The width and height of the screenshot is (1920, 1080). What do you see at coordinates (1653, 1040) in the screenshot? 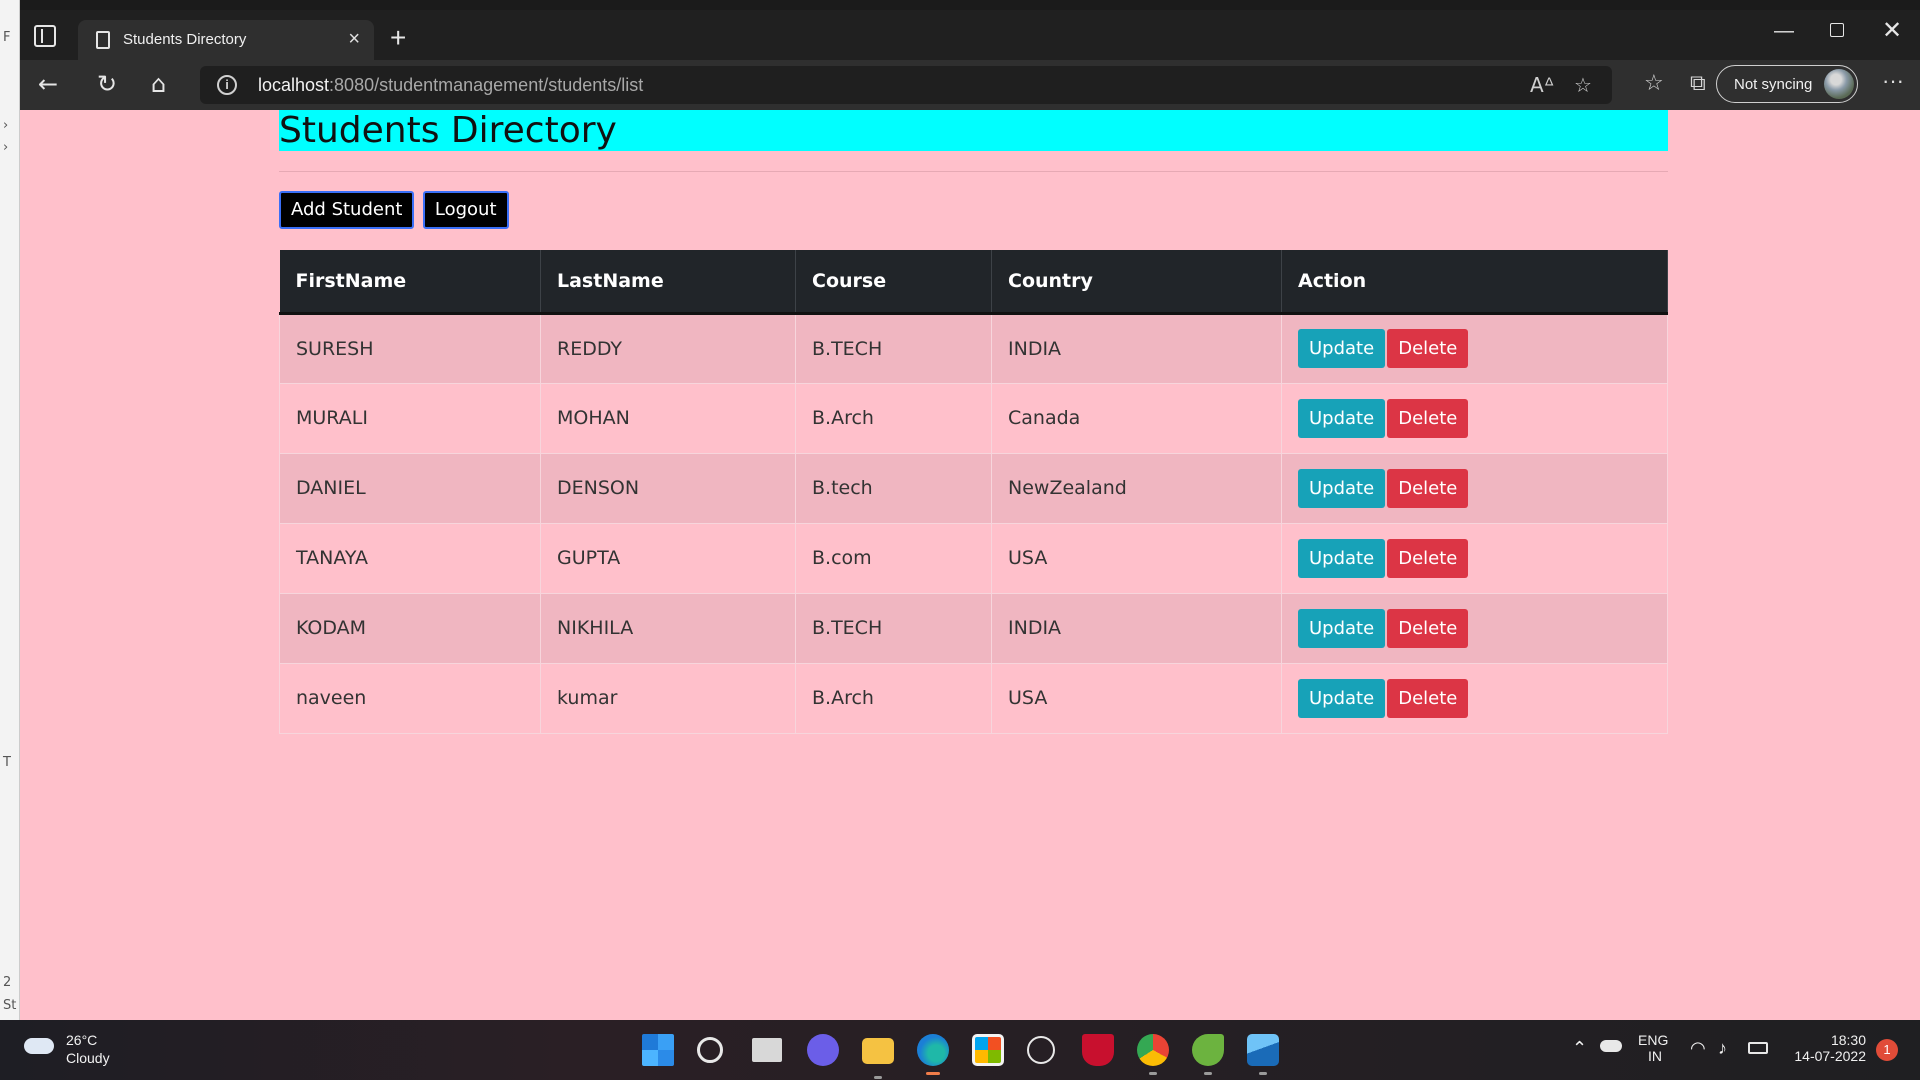
I see `language-label: ENG` at bounding box center [1653, 1040].